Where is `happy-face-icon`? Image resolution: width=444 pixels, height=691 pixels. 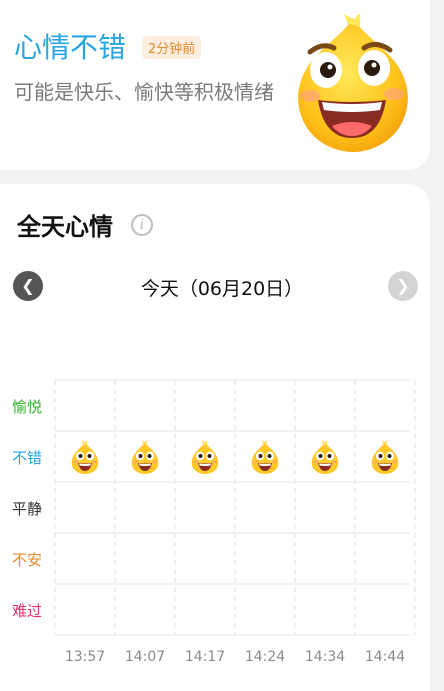 happy-face-icon is located at coordinates (353, 83).